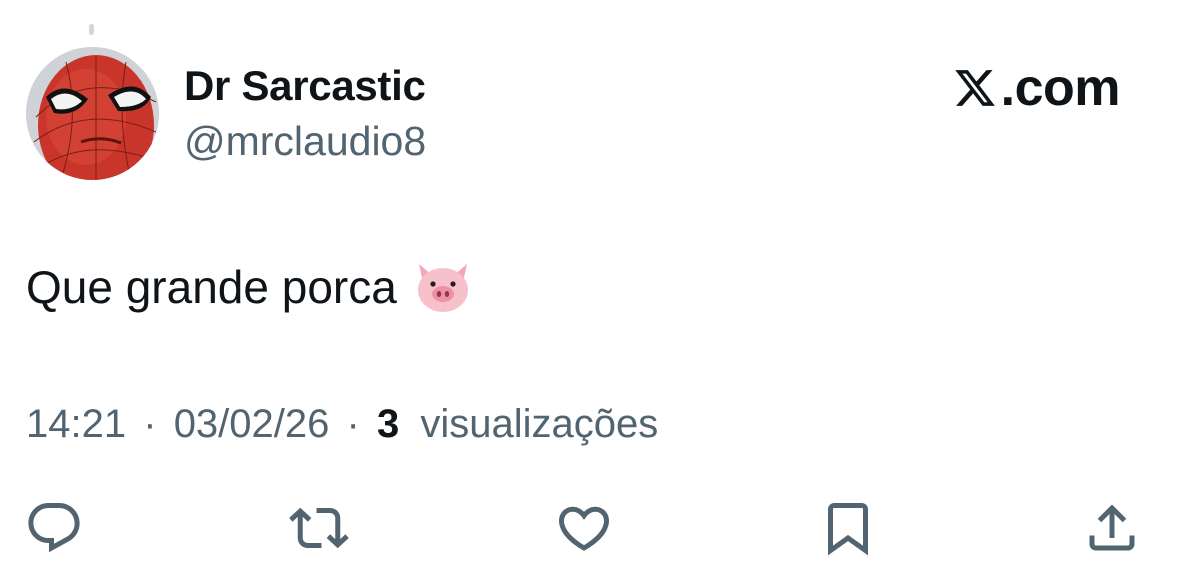 This screenshot has width=1178, height=566. What do you see at coordinates (442, 288) in the screenshot?
I see `pig-face-icon` at bounding box center [442, 288].